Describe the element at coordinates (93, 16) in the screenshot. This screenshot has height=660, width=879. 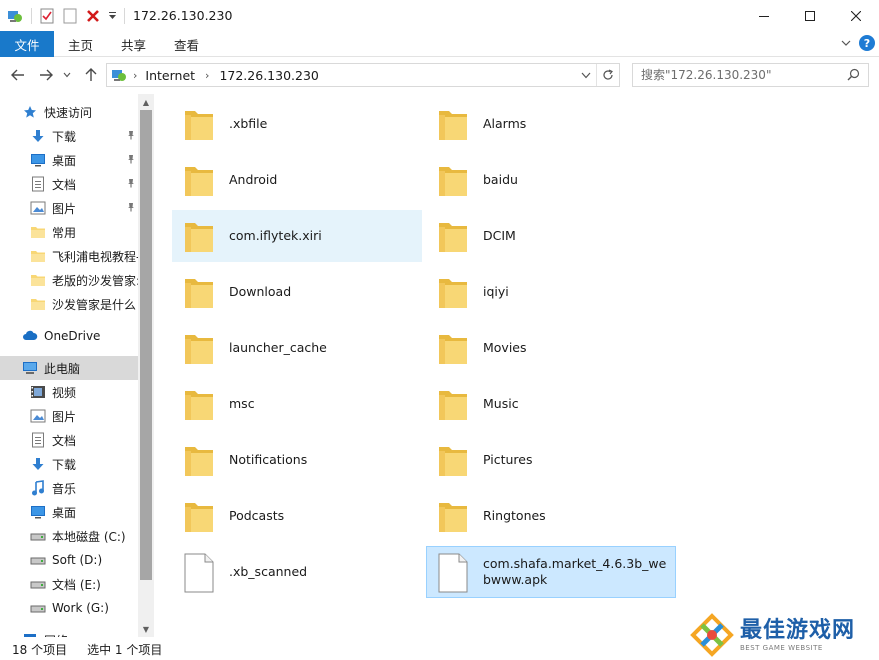
I see `delete-icon` at that location.